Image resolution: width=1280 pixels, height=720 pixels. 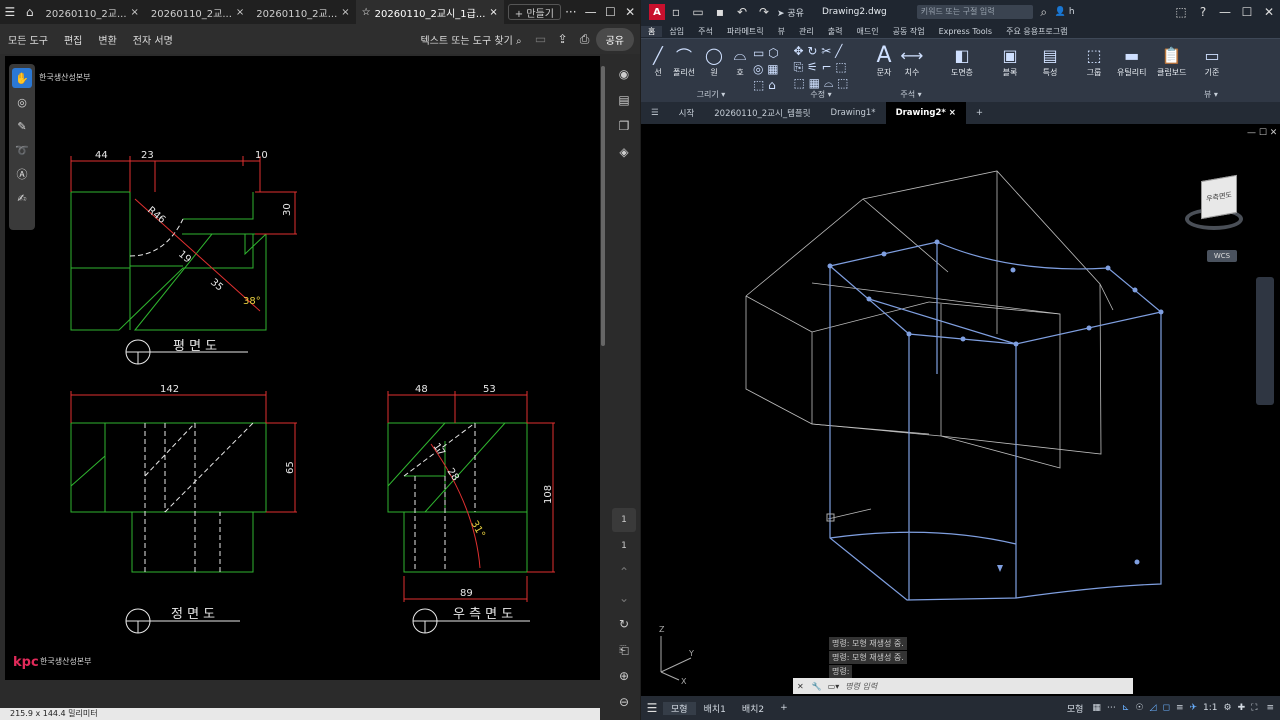 What do you see at coordinates (624, 598) in the screenshot?
I see `chevron-down-icon: ⌄` at bounding box center [624, 598].